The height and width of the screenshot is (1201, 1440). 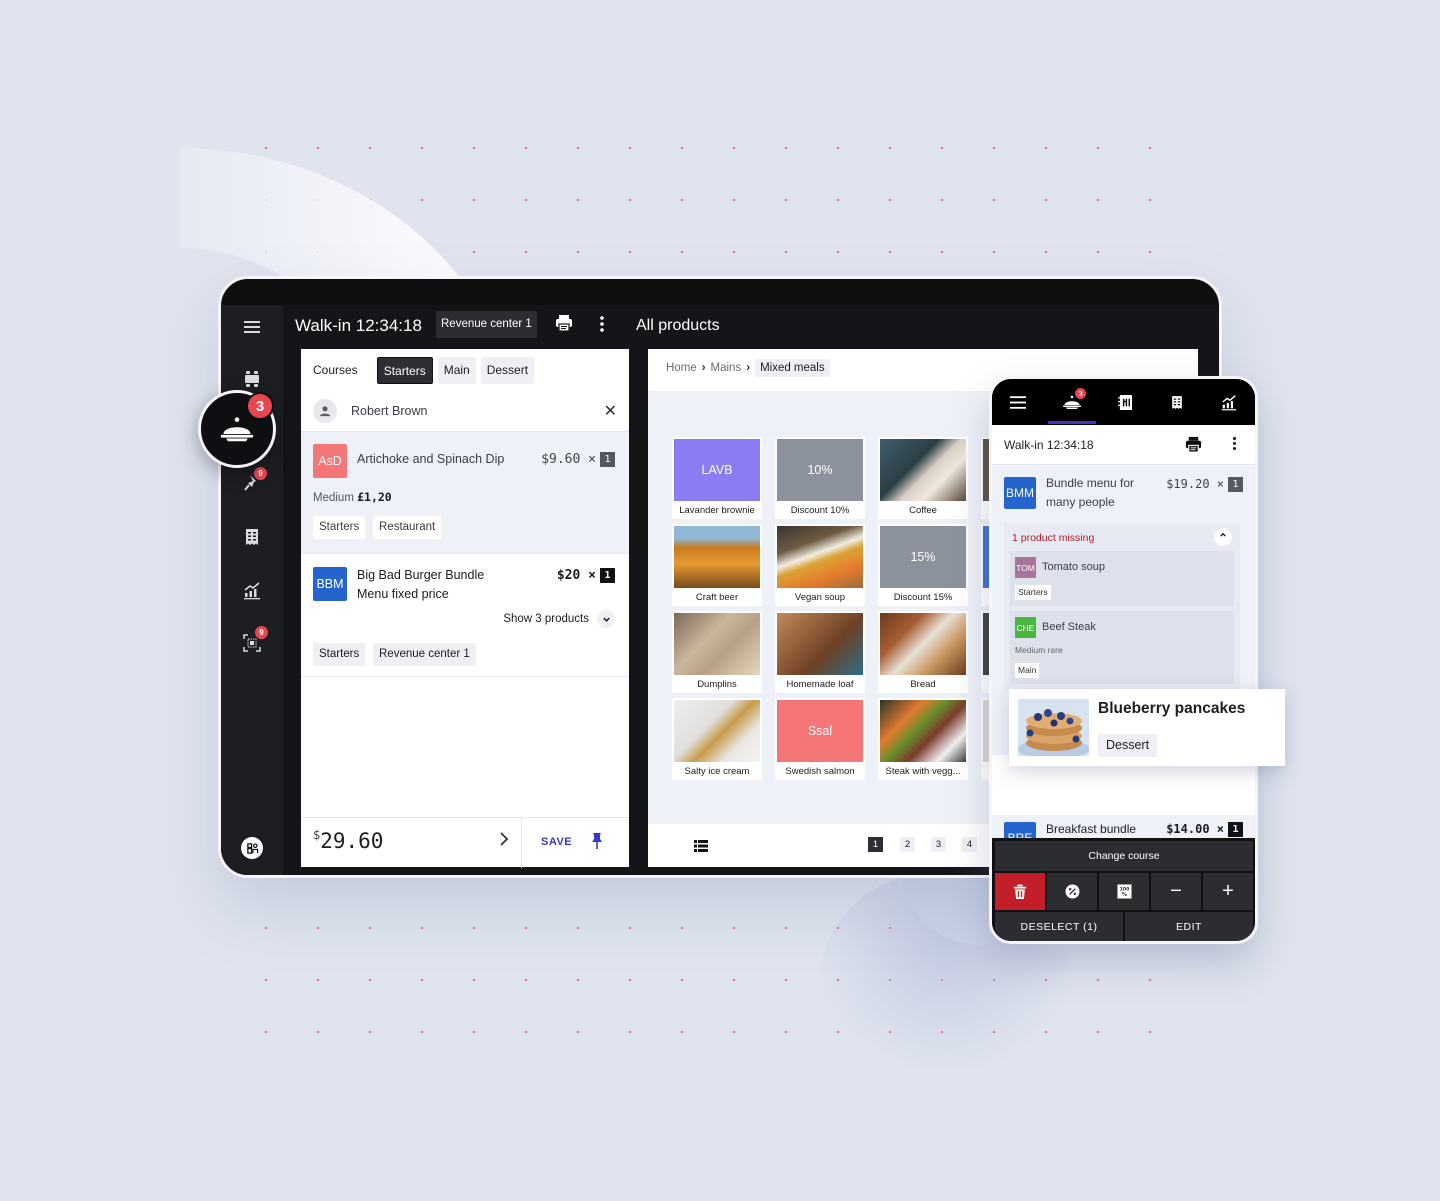 I want to click on product-tile: Coffee, so click(x=923, y=478).